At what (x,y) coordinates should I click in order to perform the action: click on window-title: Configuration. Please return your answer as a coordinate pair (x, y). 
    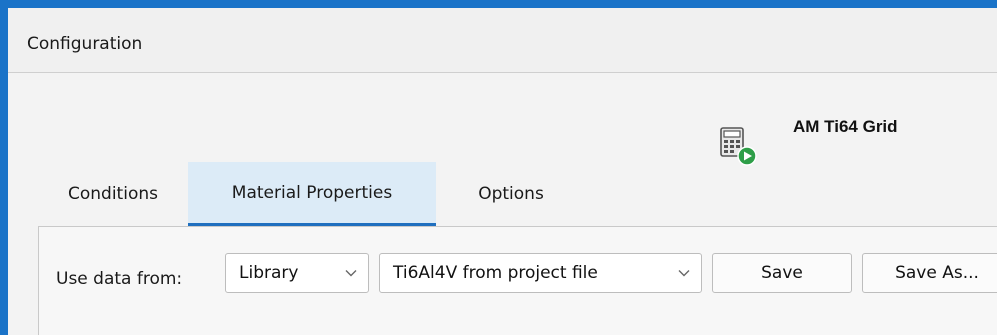
    Looking at the image, I should click on (85, 44).